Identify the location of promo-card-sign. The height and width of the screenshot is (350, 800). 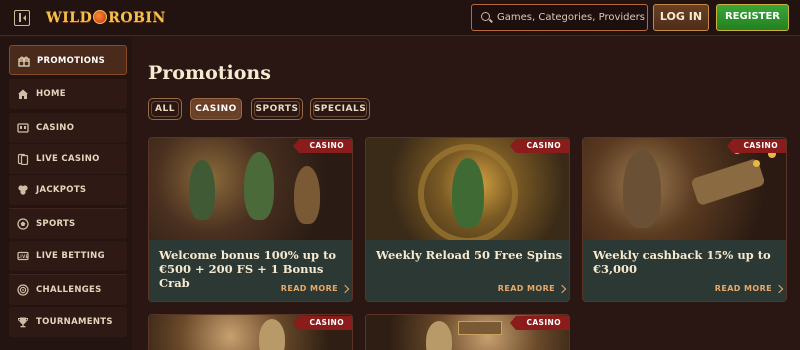
(480, 328).